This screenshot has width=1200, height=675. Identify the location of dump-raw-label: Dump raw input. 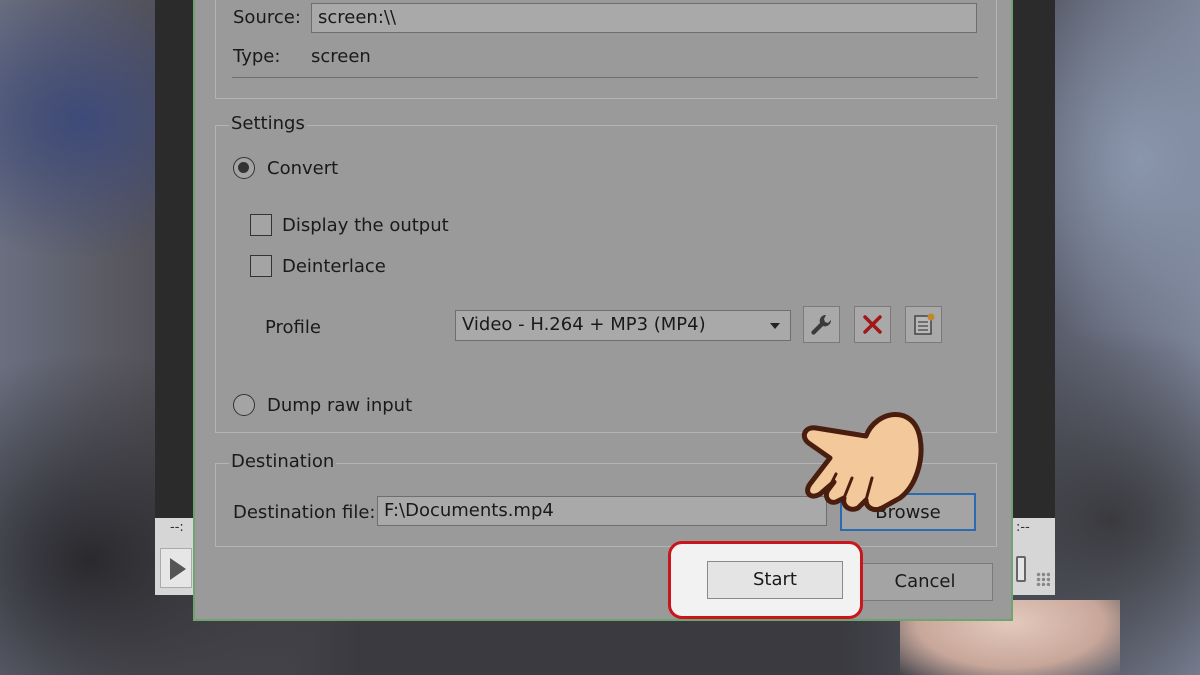
(339, 405).